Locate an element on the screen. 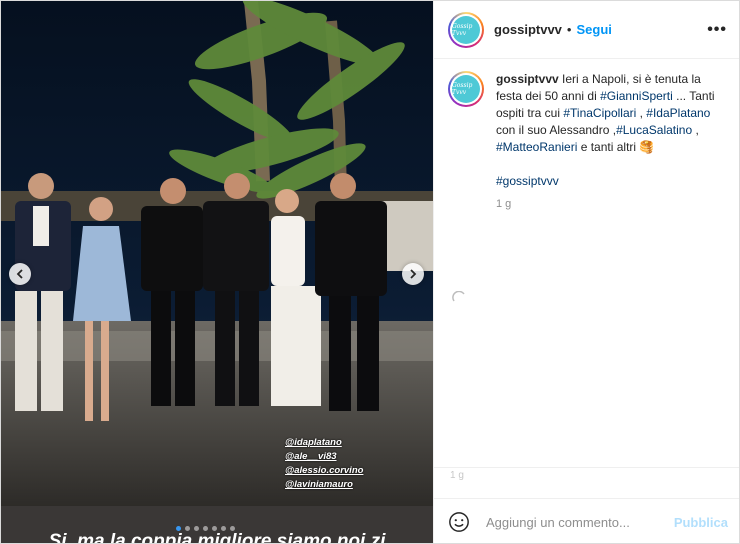 This screenshot has height=544, width=740. previous-image-button is located at coordinates (20, 274).